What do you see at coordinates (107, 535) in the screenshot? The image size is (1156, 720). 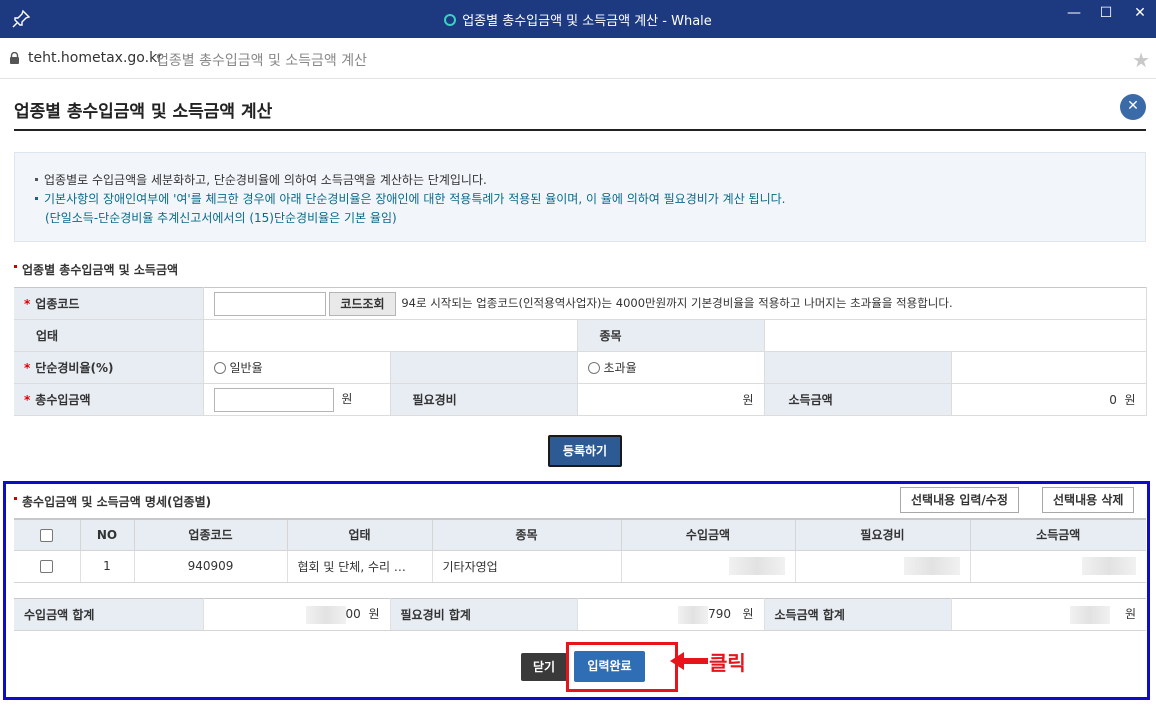 I see `column-header: NO` at bounding box center [107, 535].